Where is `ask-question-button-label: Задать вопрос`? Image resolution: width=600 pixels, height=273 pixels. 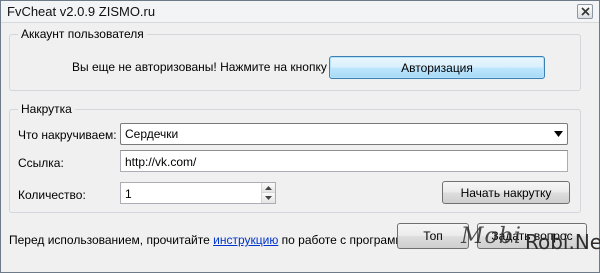 ask-question-button-label: Задать вопрос is located at coordinates (532, 236).